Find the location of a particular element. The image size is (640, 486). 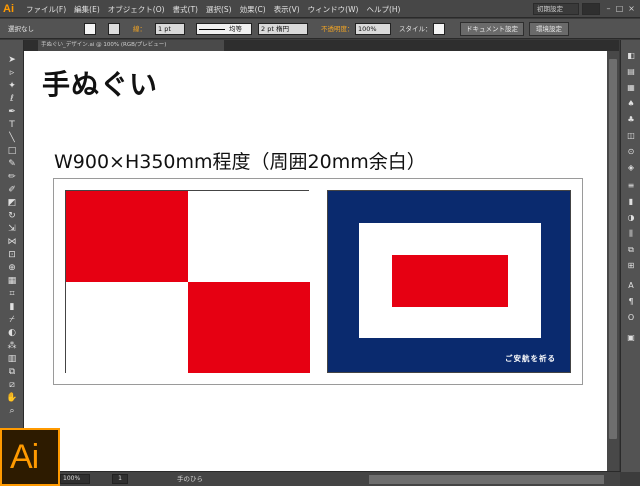

symbol-sprayer-tool-icon: ⁂ is located at coordinates (12, 346).